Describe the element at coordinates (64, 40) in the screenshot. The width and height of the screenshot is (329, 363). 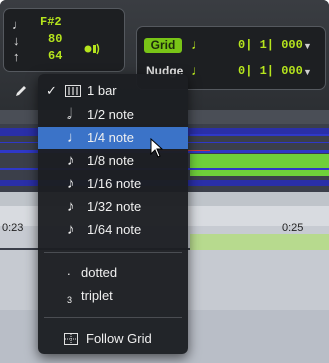
I see `midi-info-panel: ♩ ↓ ↑ F#2 80 64` at that location.